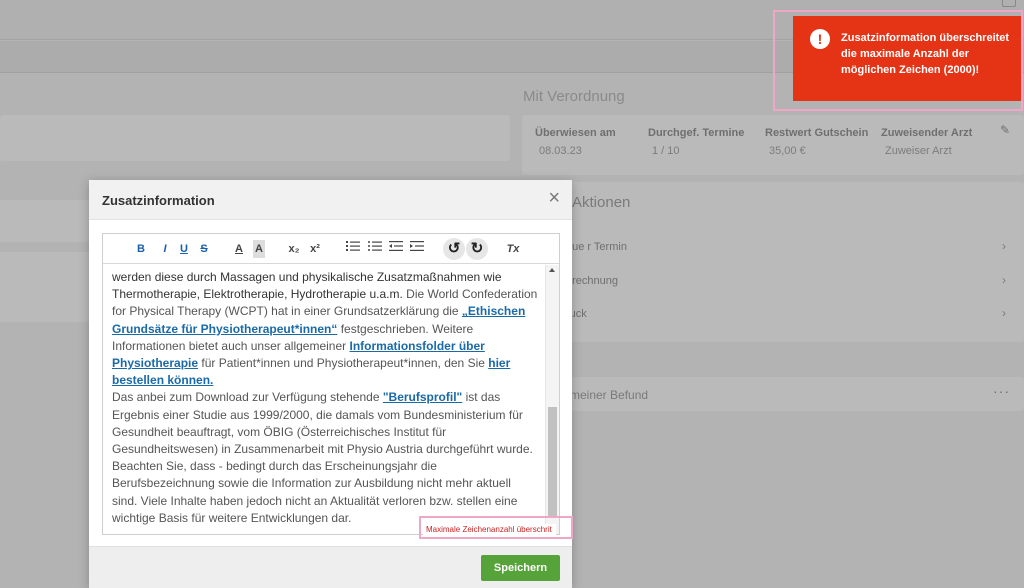 This screenshot has width=1024, height=588. Describe the element at coordinates (816, 142) in the screenshot. I see `card-column: Restwert Gutschein 35,00 €` at that location.